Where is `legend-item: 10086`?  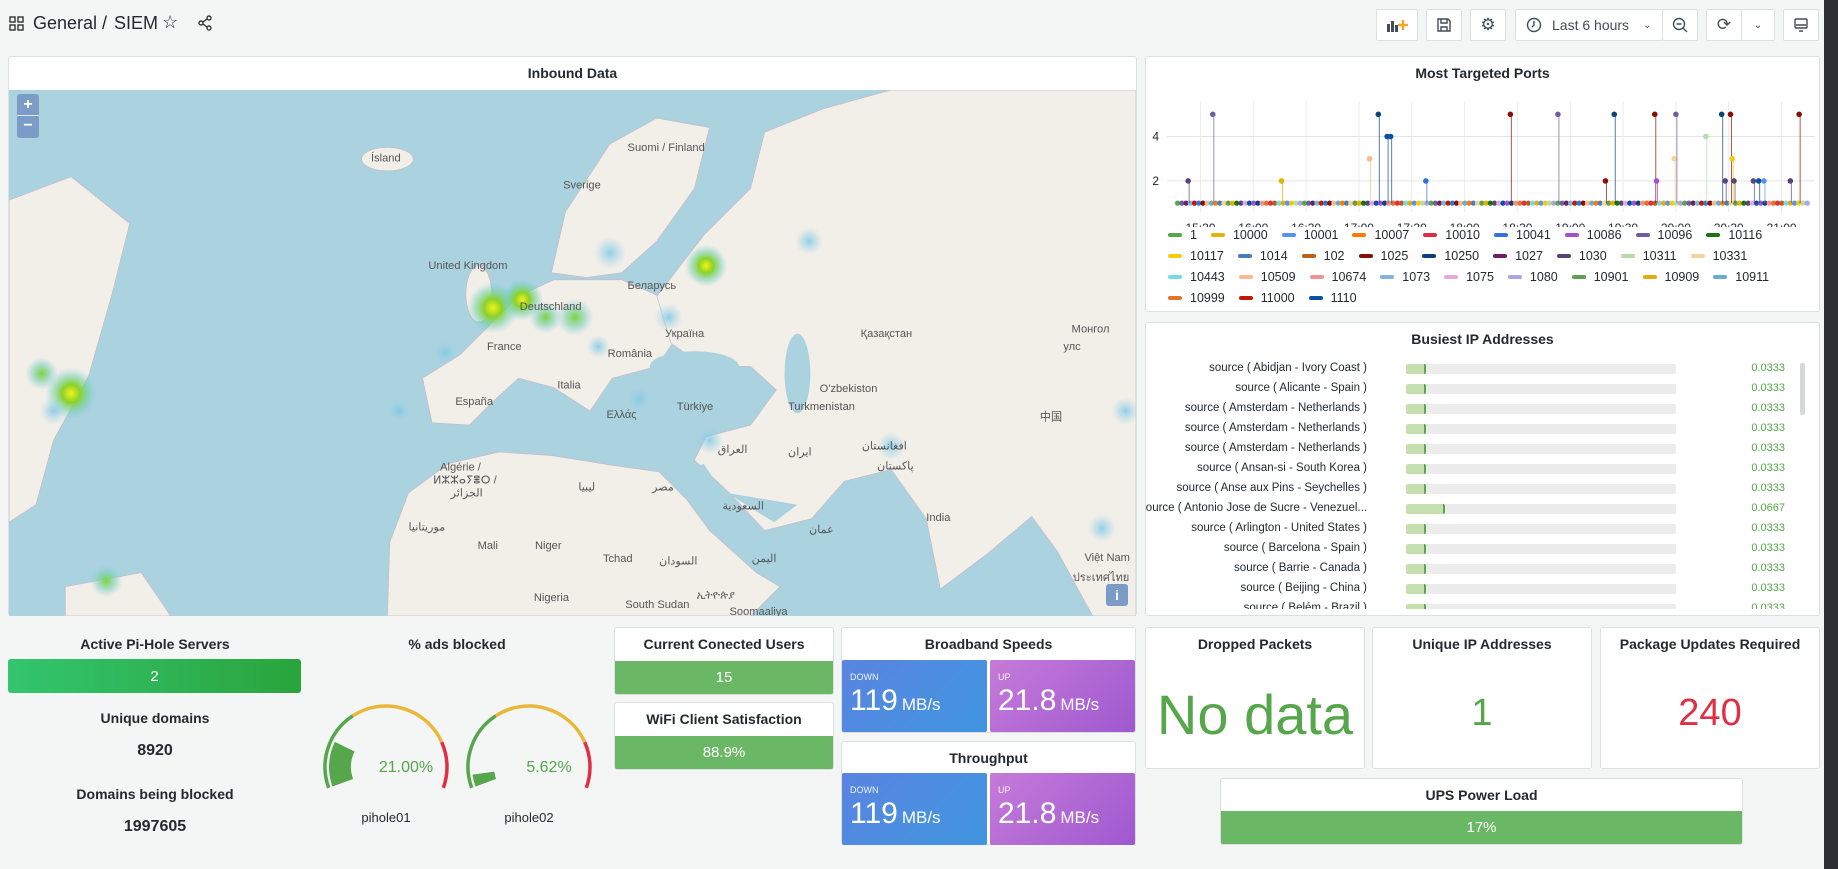 legend-item: 10086 is located at coordinates (1593, 235).